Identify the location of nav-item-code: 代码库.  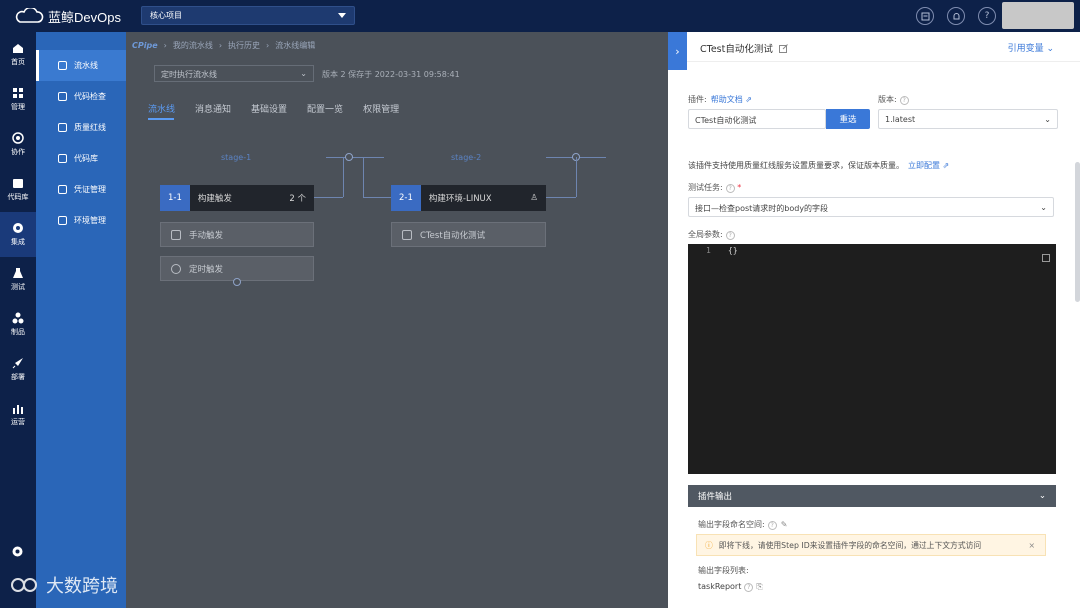
(18, 189).